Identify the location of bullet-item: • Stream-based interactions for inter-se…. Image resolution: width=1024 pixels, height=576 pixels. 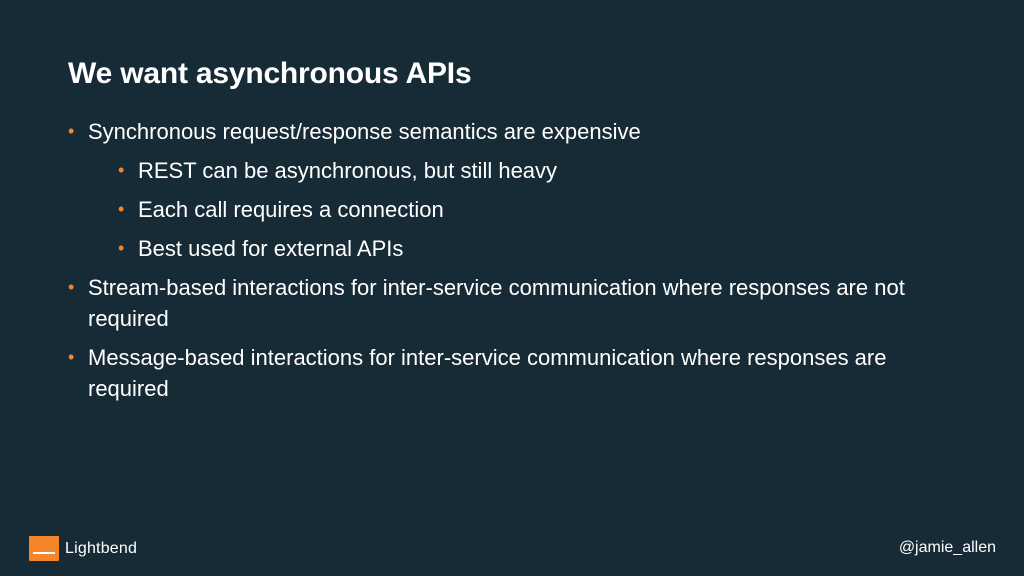
(518, 303).